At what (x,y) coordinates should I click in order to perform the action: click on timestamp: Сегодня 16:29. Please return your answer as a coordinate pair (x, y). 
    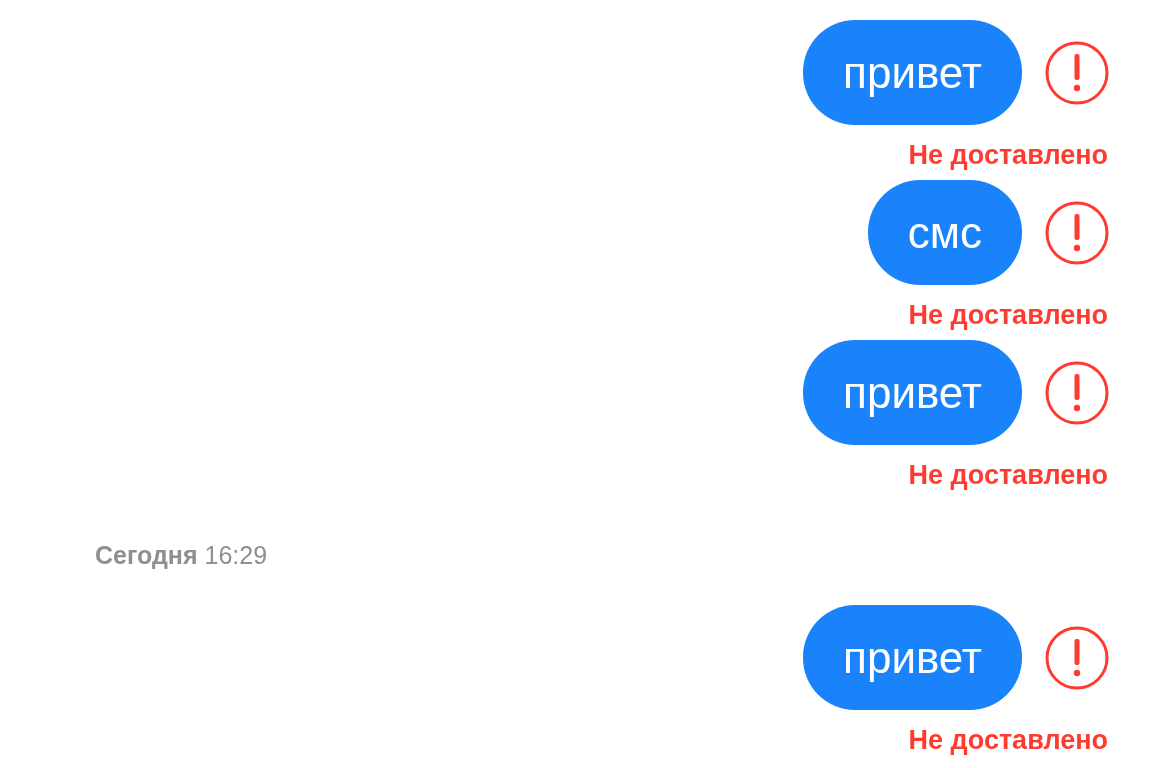
    Looking at the image, I should click on (181, 555).